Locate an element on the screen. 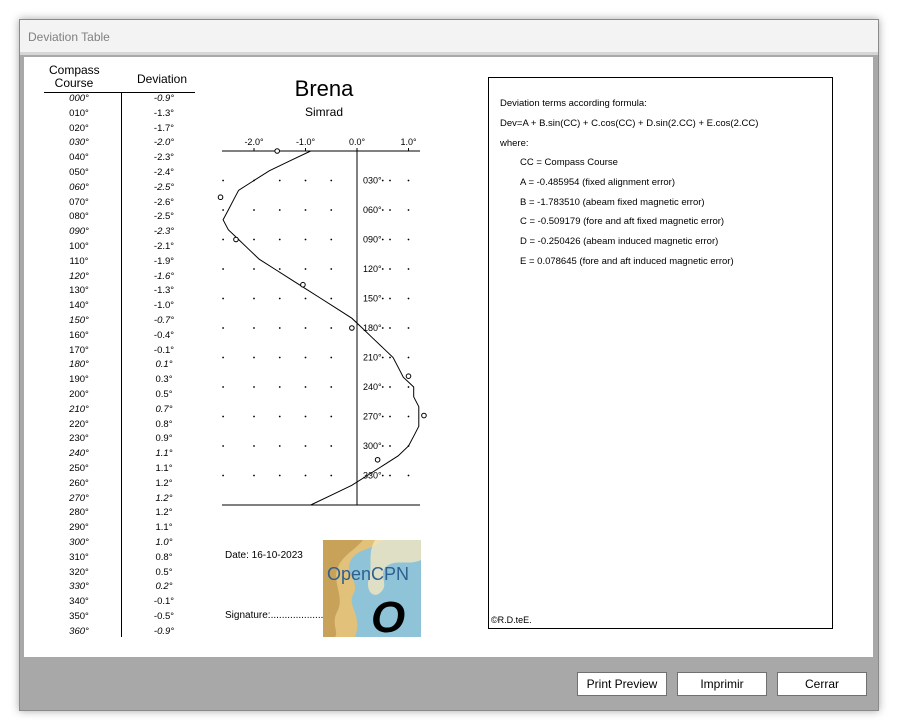 This screenshot has height=727, width=897. deviation-cell: -0.9° is located at coordinates (164, 631).